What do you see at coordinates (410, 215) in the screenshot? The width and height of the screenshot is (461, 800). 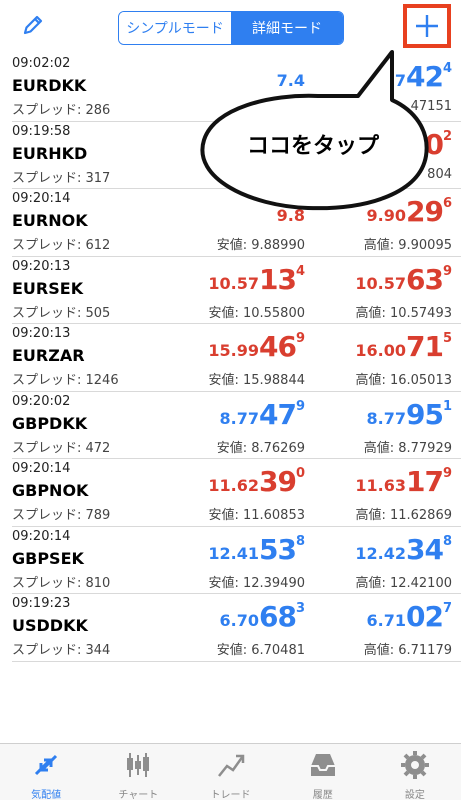 I see `ask-price: 9.90296` at bounding box center [410, 215].